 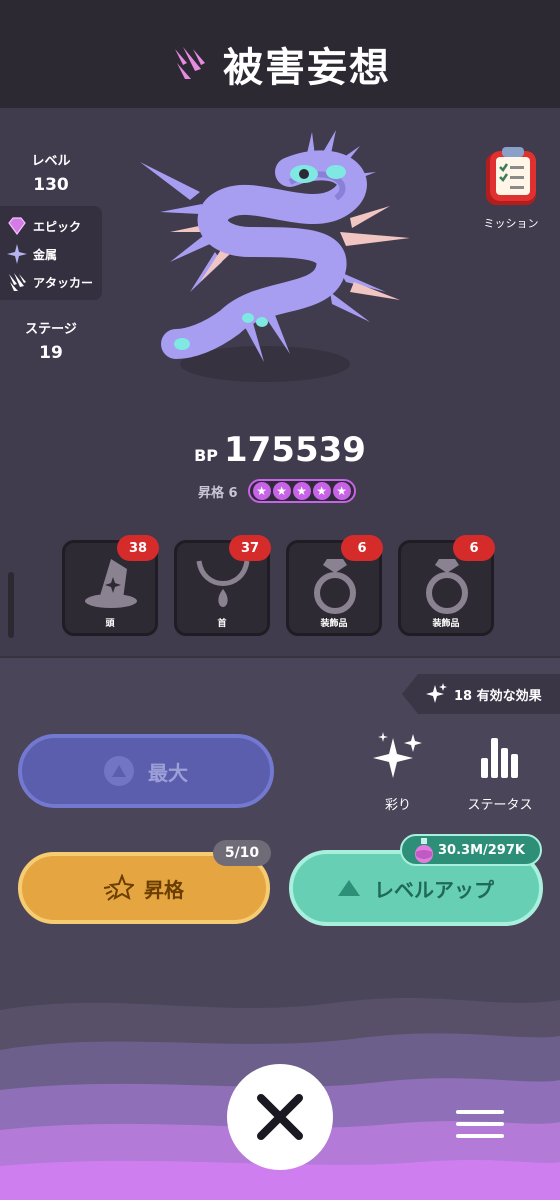 I want to click on color-label: 彩り, so click(x=397, y=805).